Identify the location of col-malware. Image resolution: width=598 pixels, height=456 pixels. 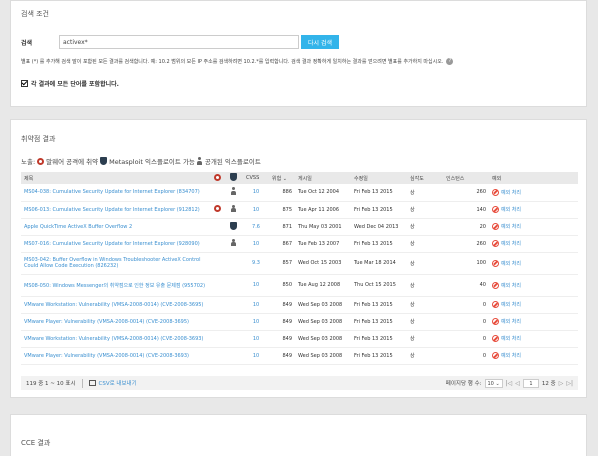
(219, 178).